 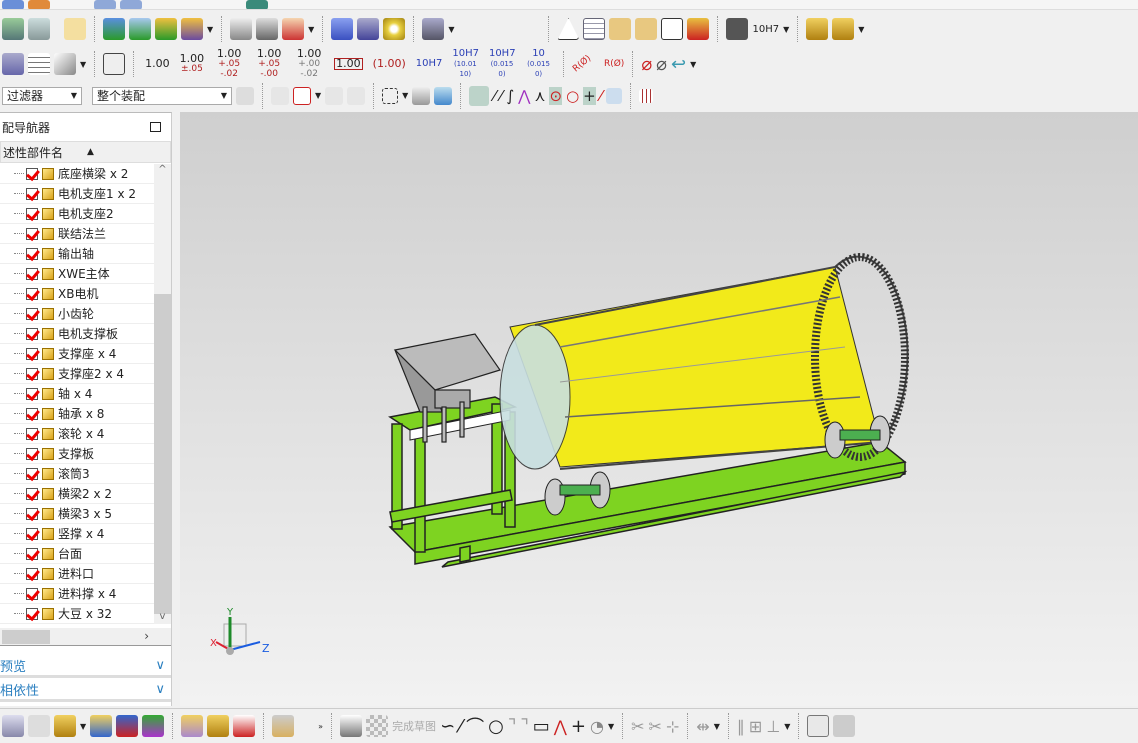 I want to click on disc-spring-icon, so click(x=394, y=29).